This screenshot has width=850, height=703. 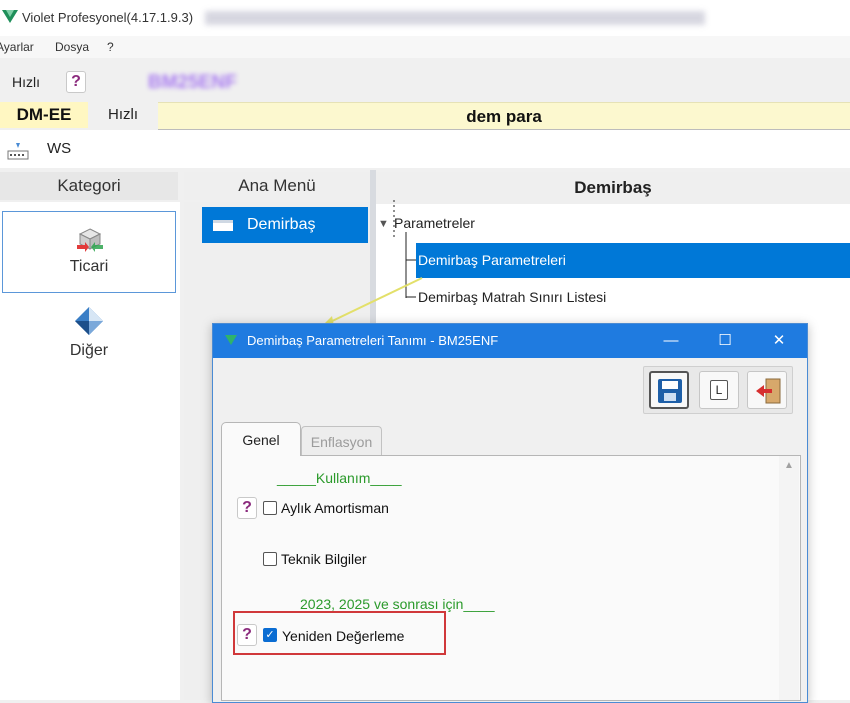 I want to click on dialog-title: Demirbaş Parametreleri Tanımı - BM25ENF, so click(x=373, y=340).